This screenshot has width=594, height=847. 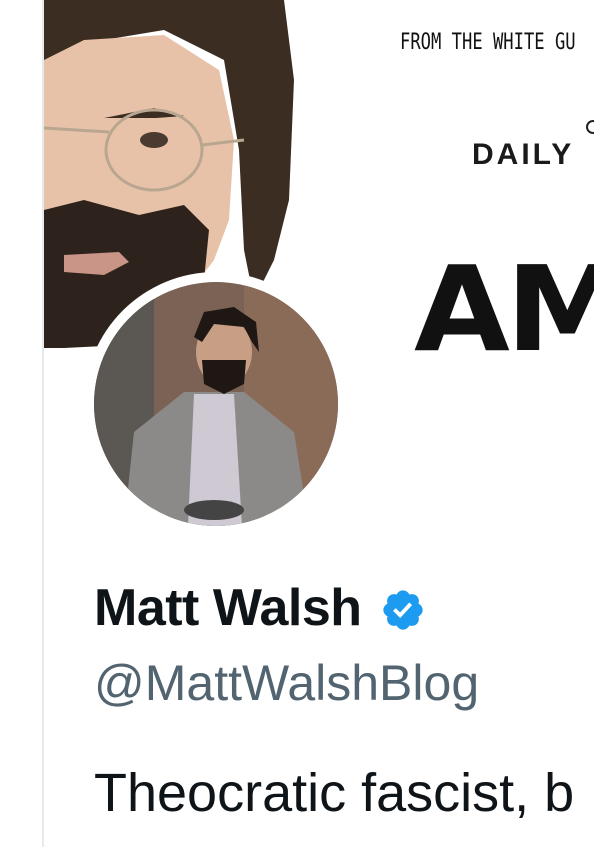 I want to click on avatar-photo, so click(x=216, y=404).